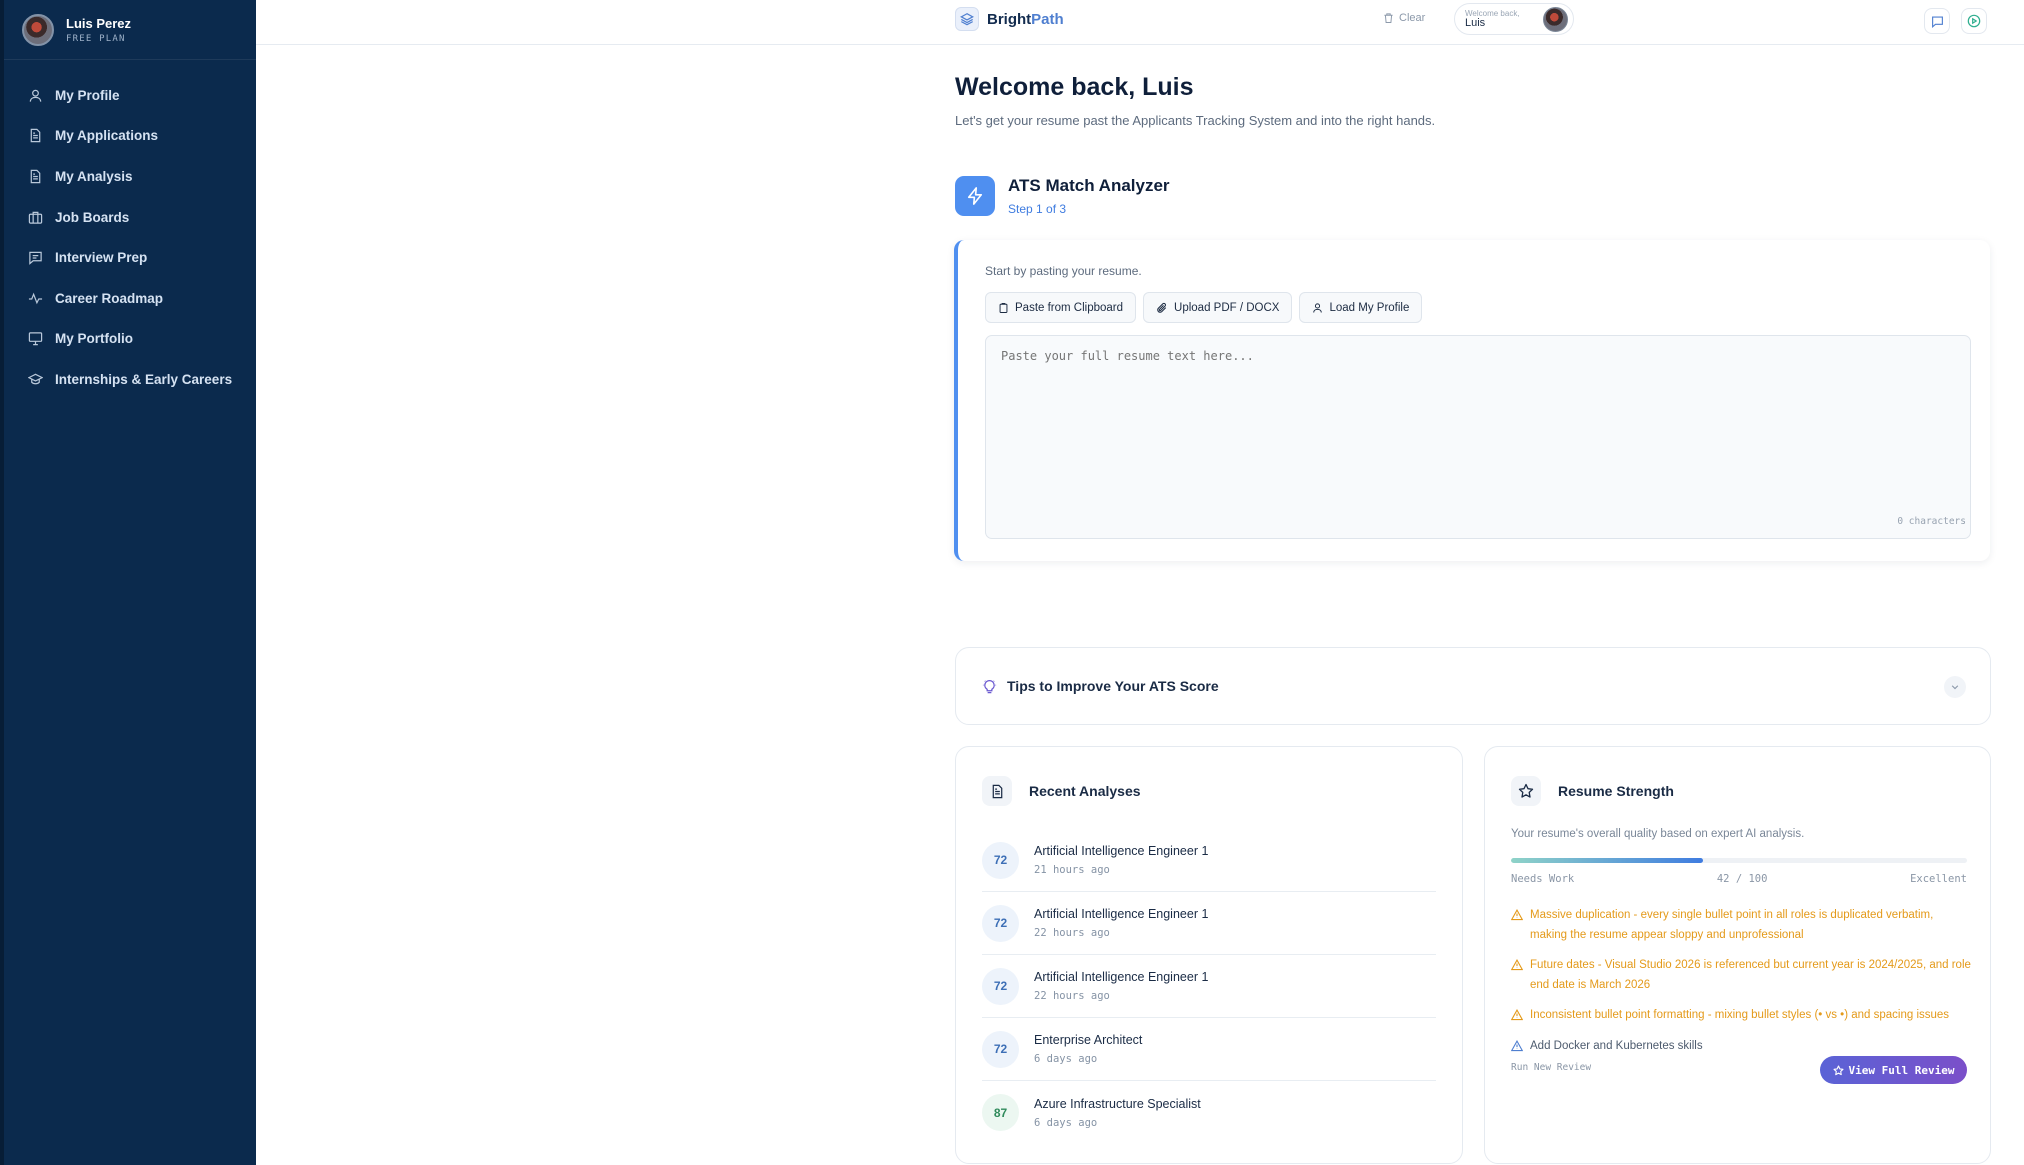 This screenshot has width=2024, height=1165. What do you see at coordinates (1074, 87) in the screenshot?
I see `page-title: Welcome back, Luis` at bounding box center [1074, 87].